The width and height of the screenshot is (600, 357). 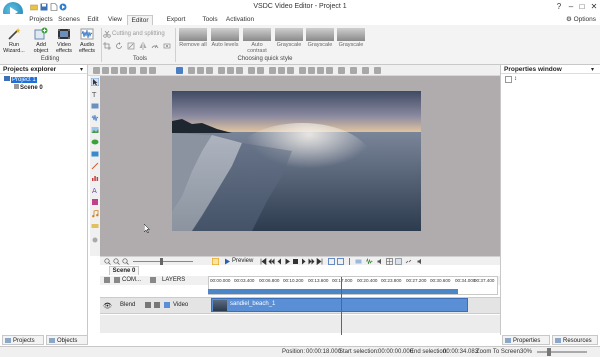 I want to click on same-size-icon, so click(x=290, y=70).